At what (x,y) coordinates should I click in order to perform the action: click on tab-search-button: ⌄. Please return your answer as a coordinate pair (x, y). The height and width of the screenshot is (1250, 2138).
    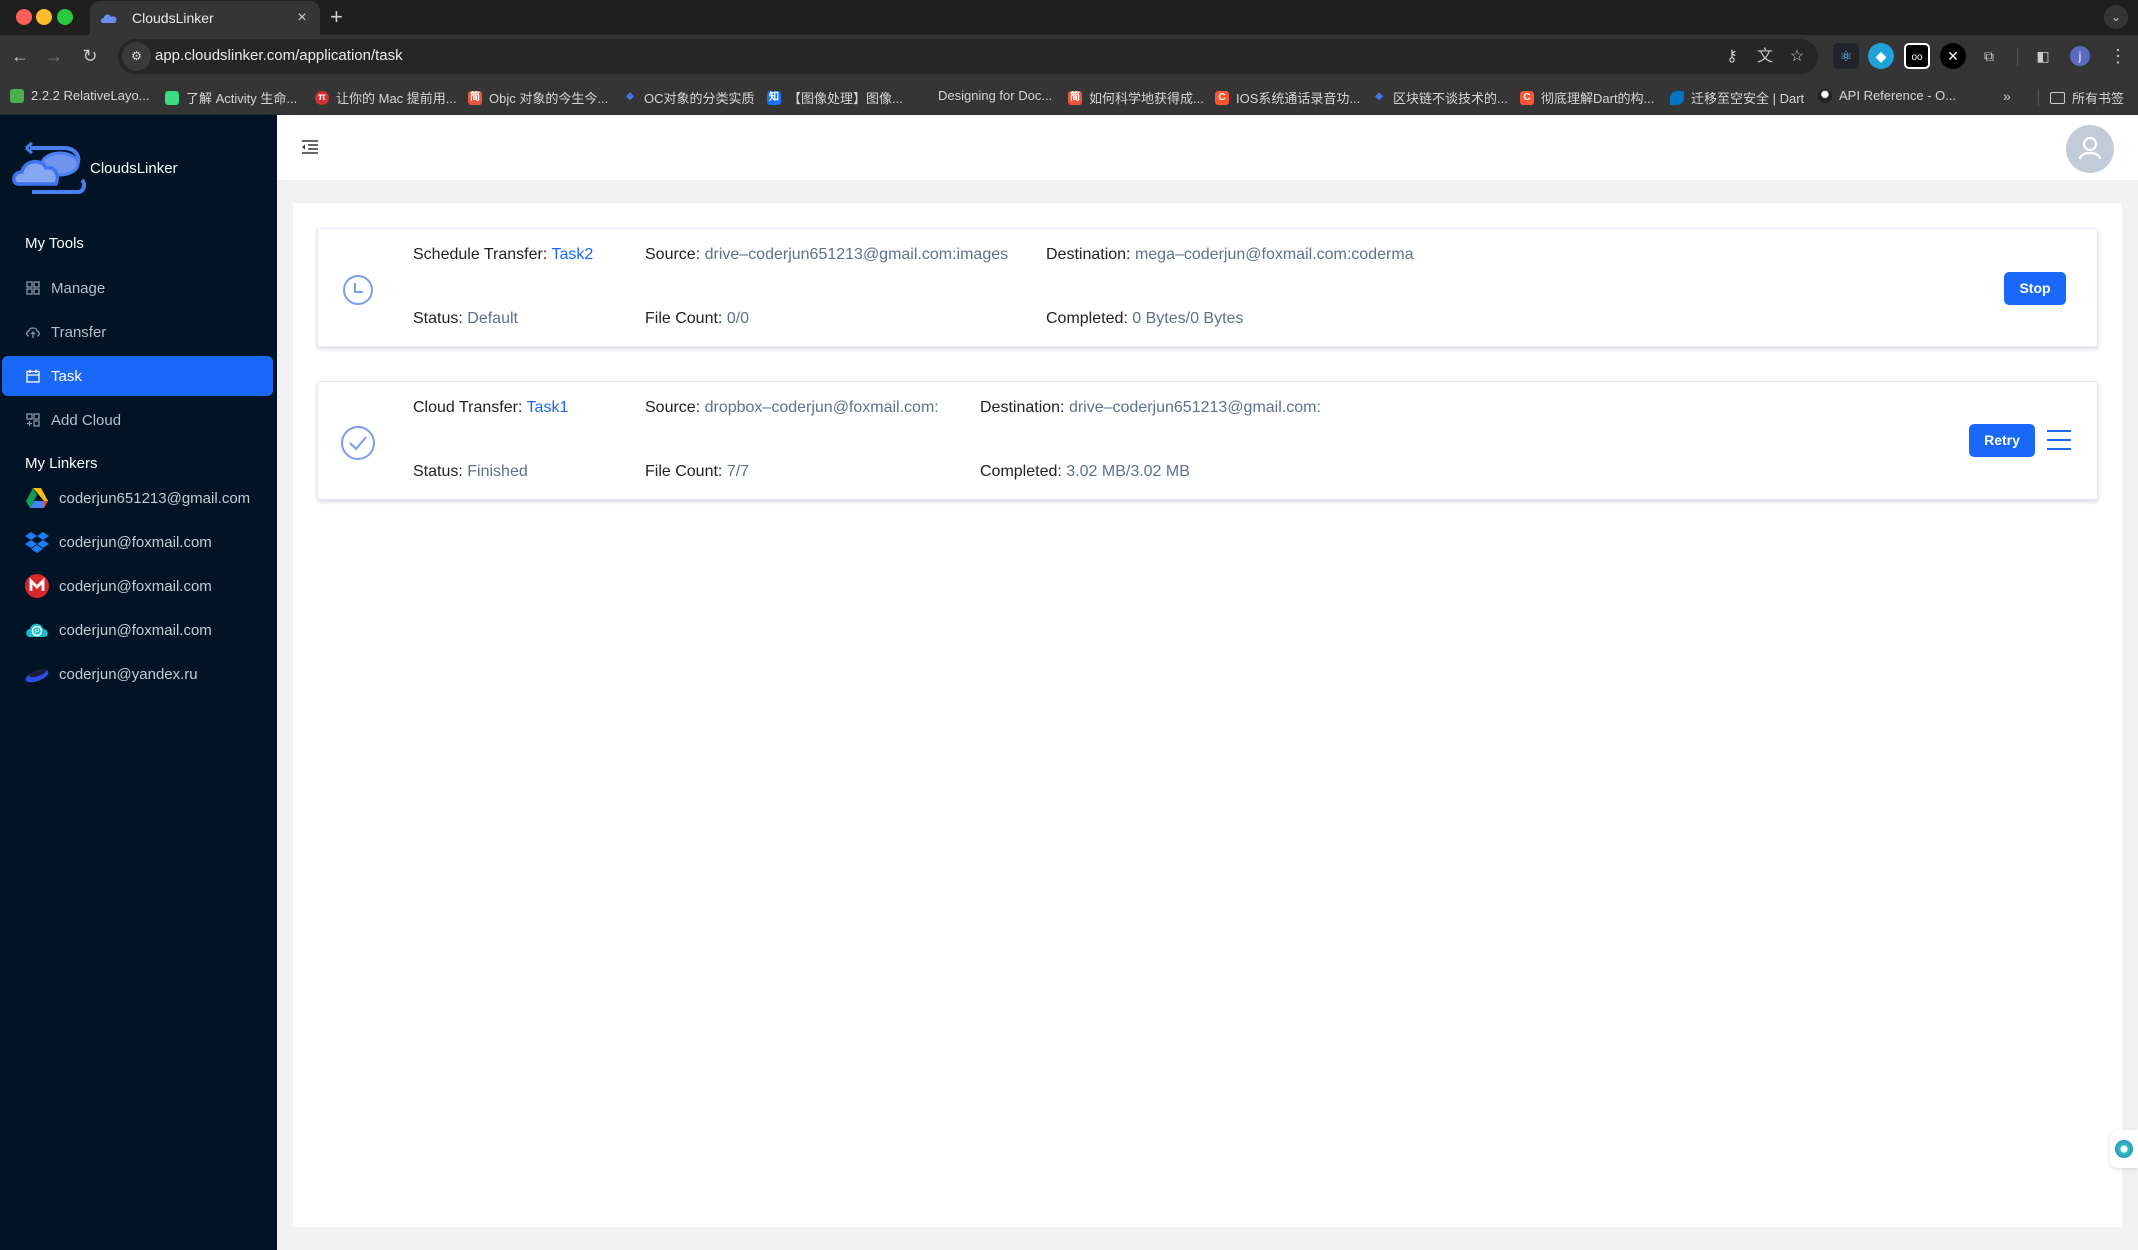
    Looking at the image, I should click on (2116, 17).